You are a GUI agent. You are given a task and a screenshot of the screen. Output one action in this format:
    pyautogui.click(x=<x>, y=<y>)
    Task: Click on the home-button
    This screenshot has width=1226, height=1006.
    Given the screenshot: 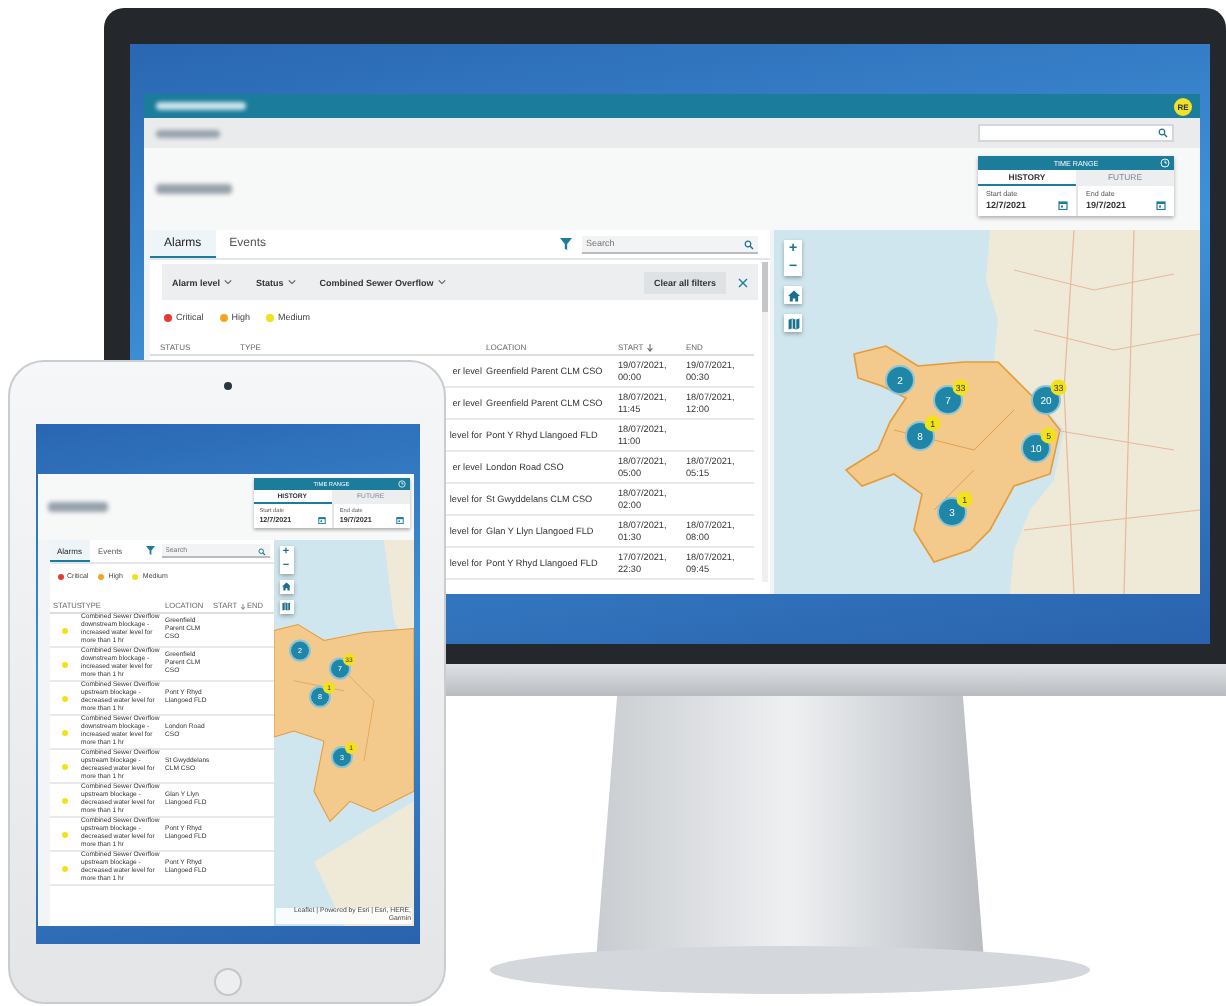 What is the action you would take?
    pyautogui.click(x=793, y=295)
    